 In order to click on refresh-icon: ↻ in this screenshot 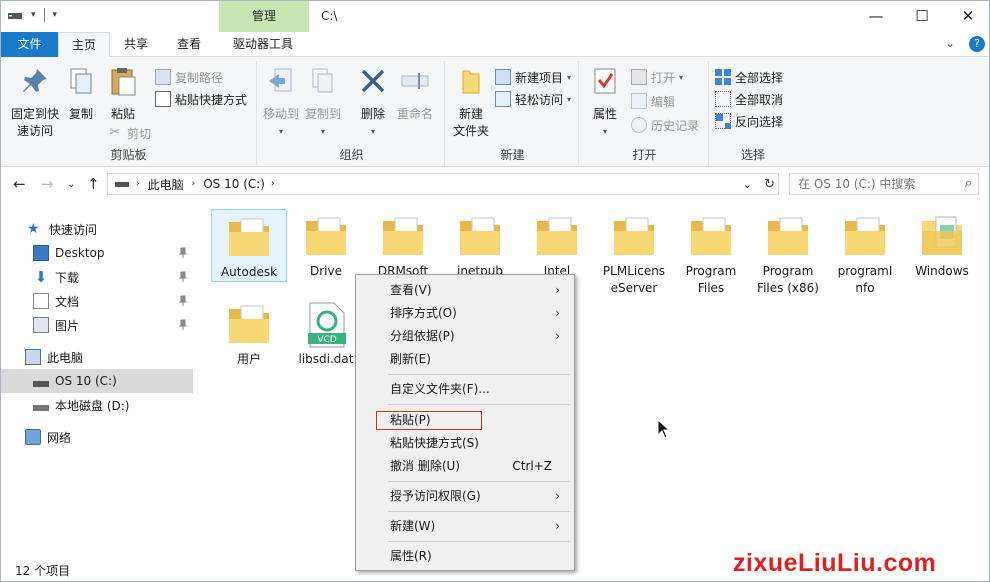, I will do `click(769, 184)`.